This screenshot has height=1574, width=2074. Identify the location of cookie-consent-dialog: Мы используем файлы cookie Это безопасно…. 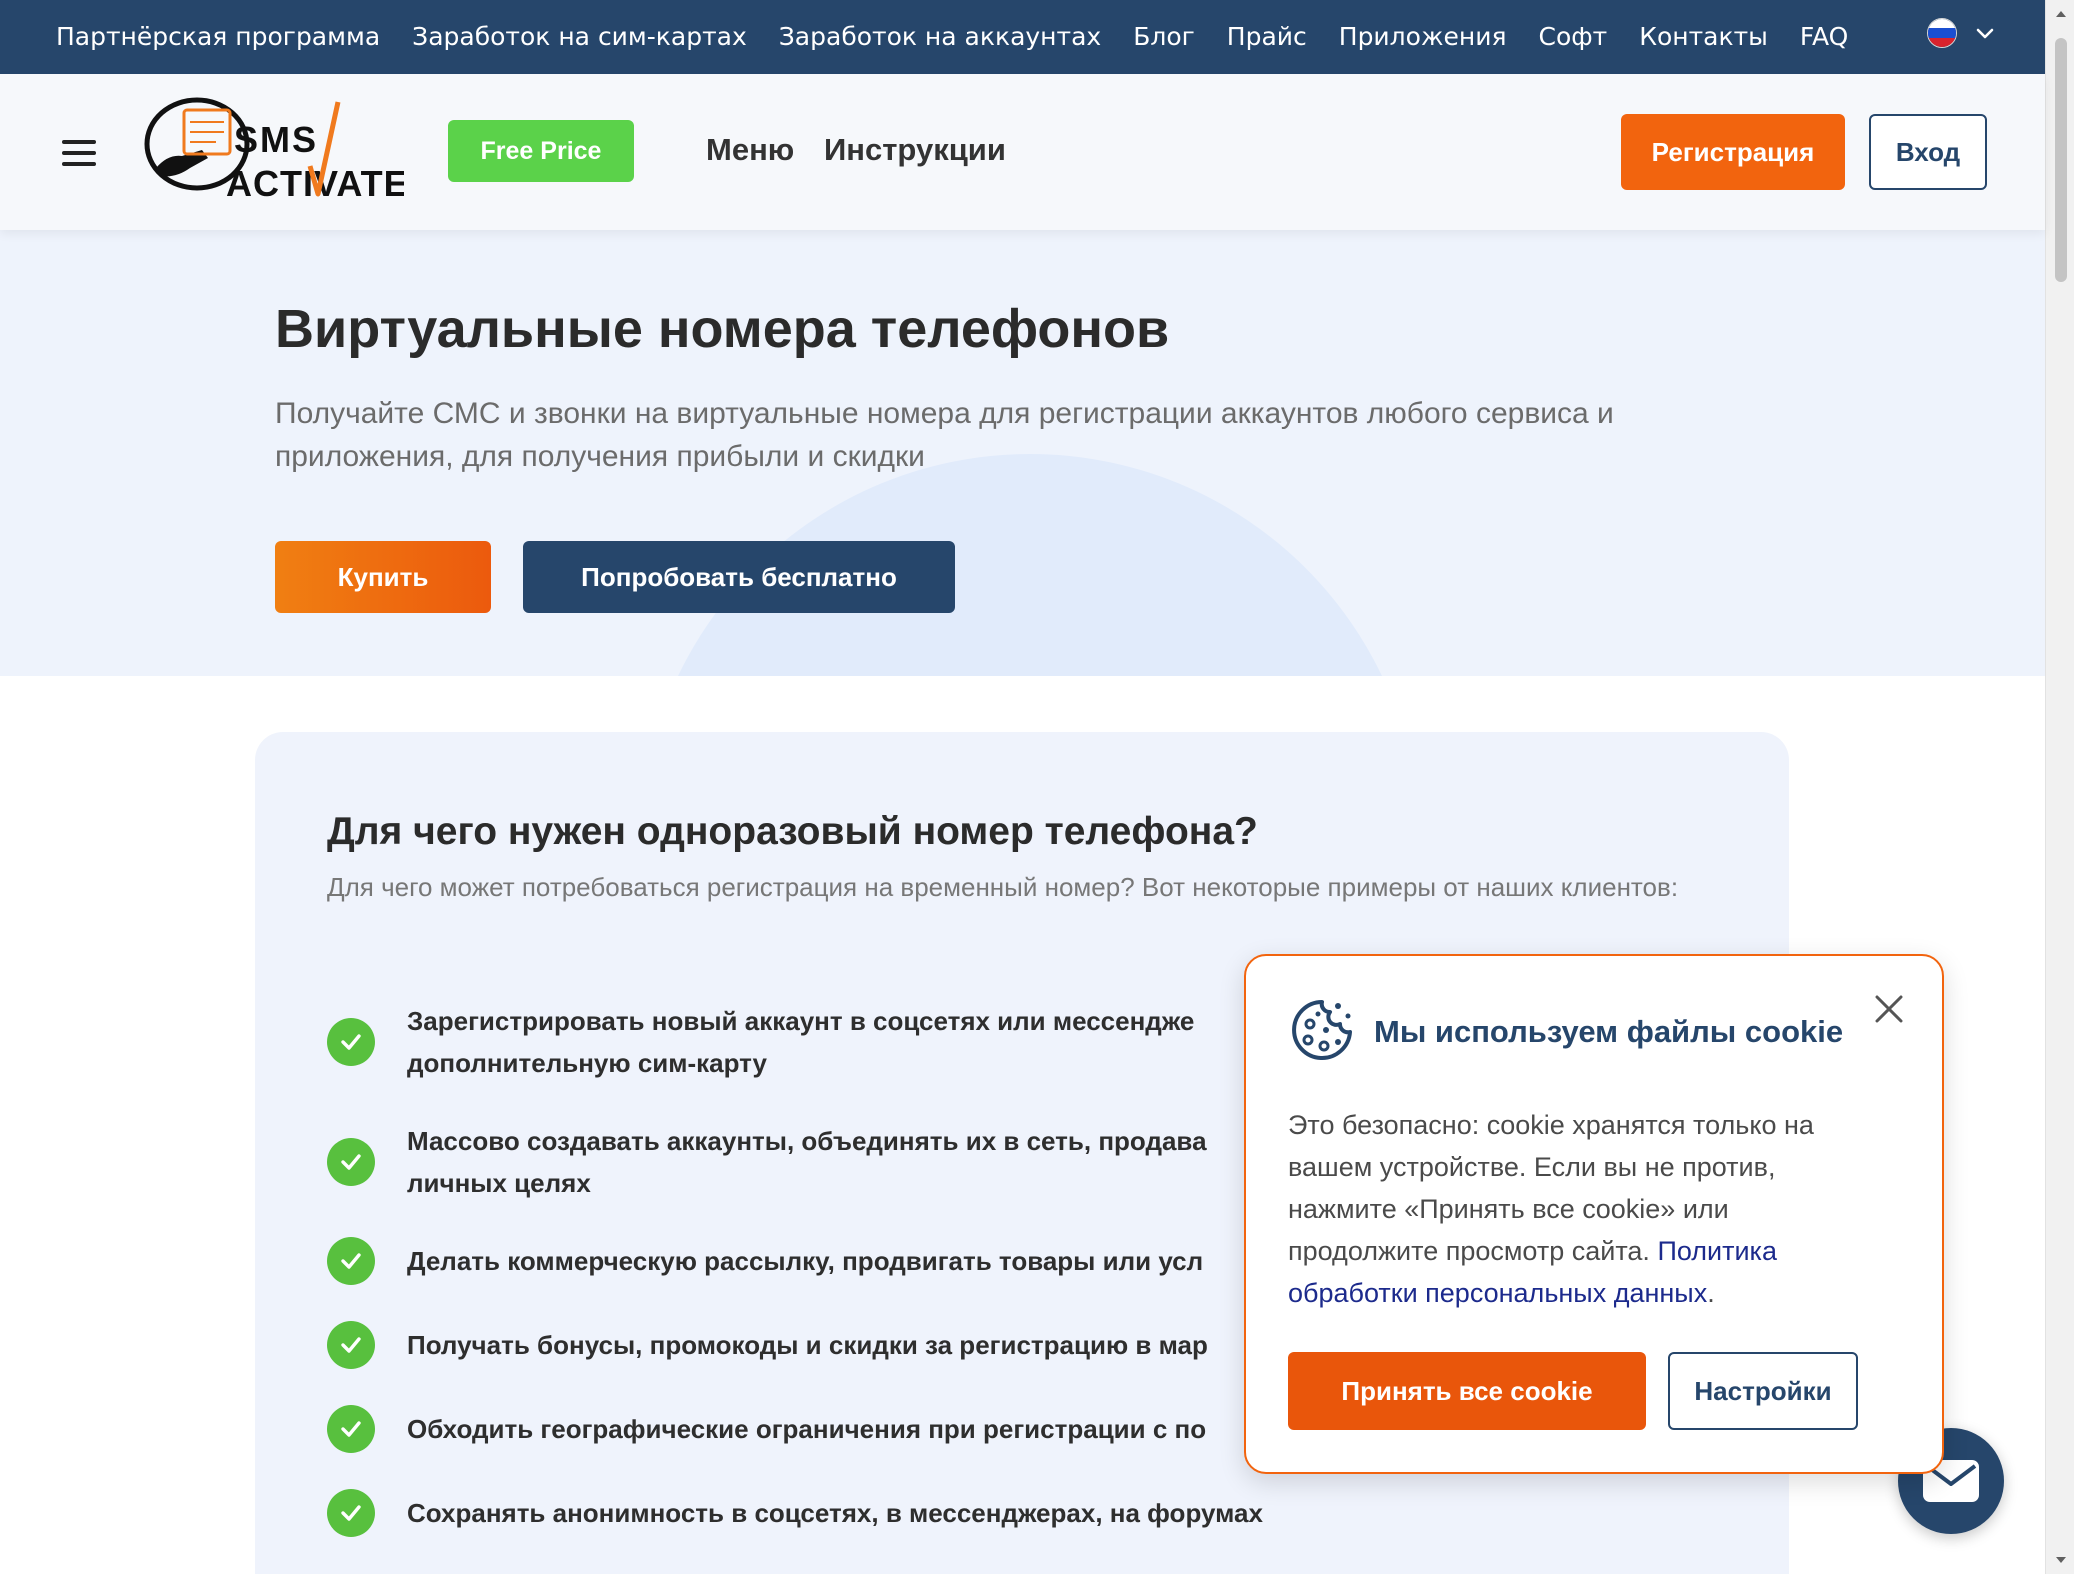
(1594, 1214).